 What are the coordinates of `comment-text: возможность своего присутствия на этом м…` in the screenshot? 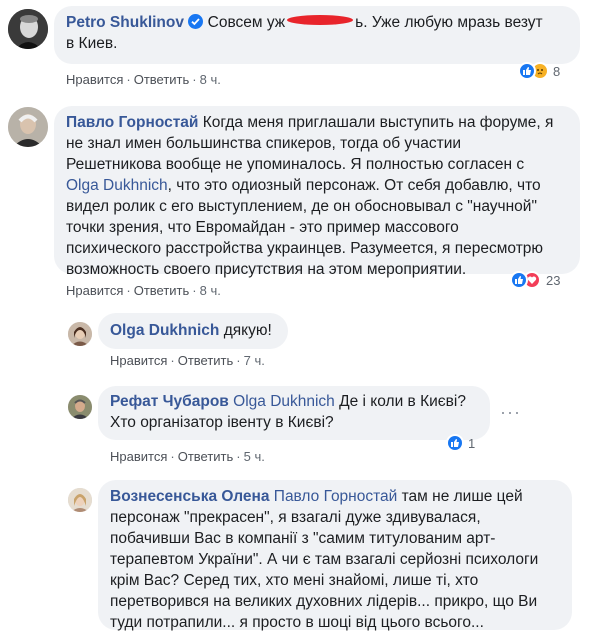 It's located at (266, 269).